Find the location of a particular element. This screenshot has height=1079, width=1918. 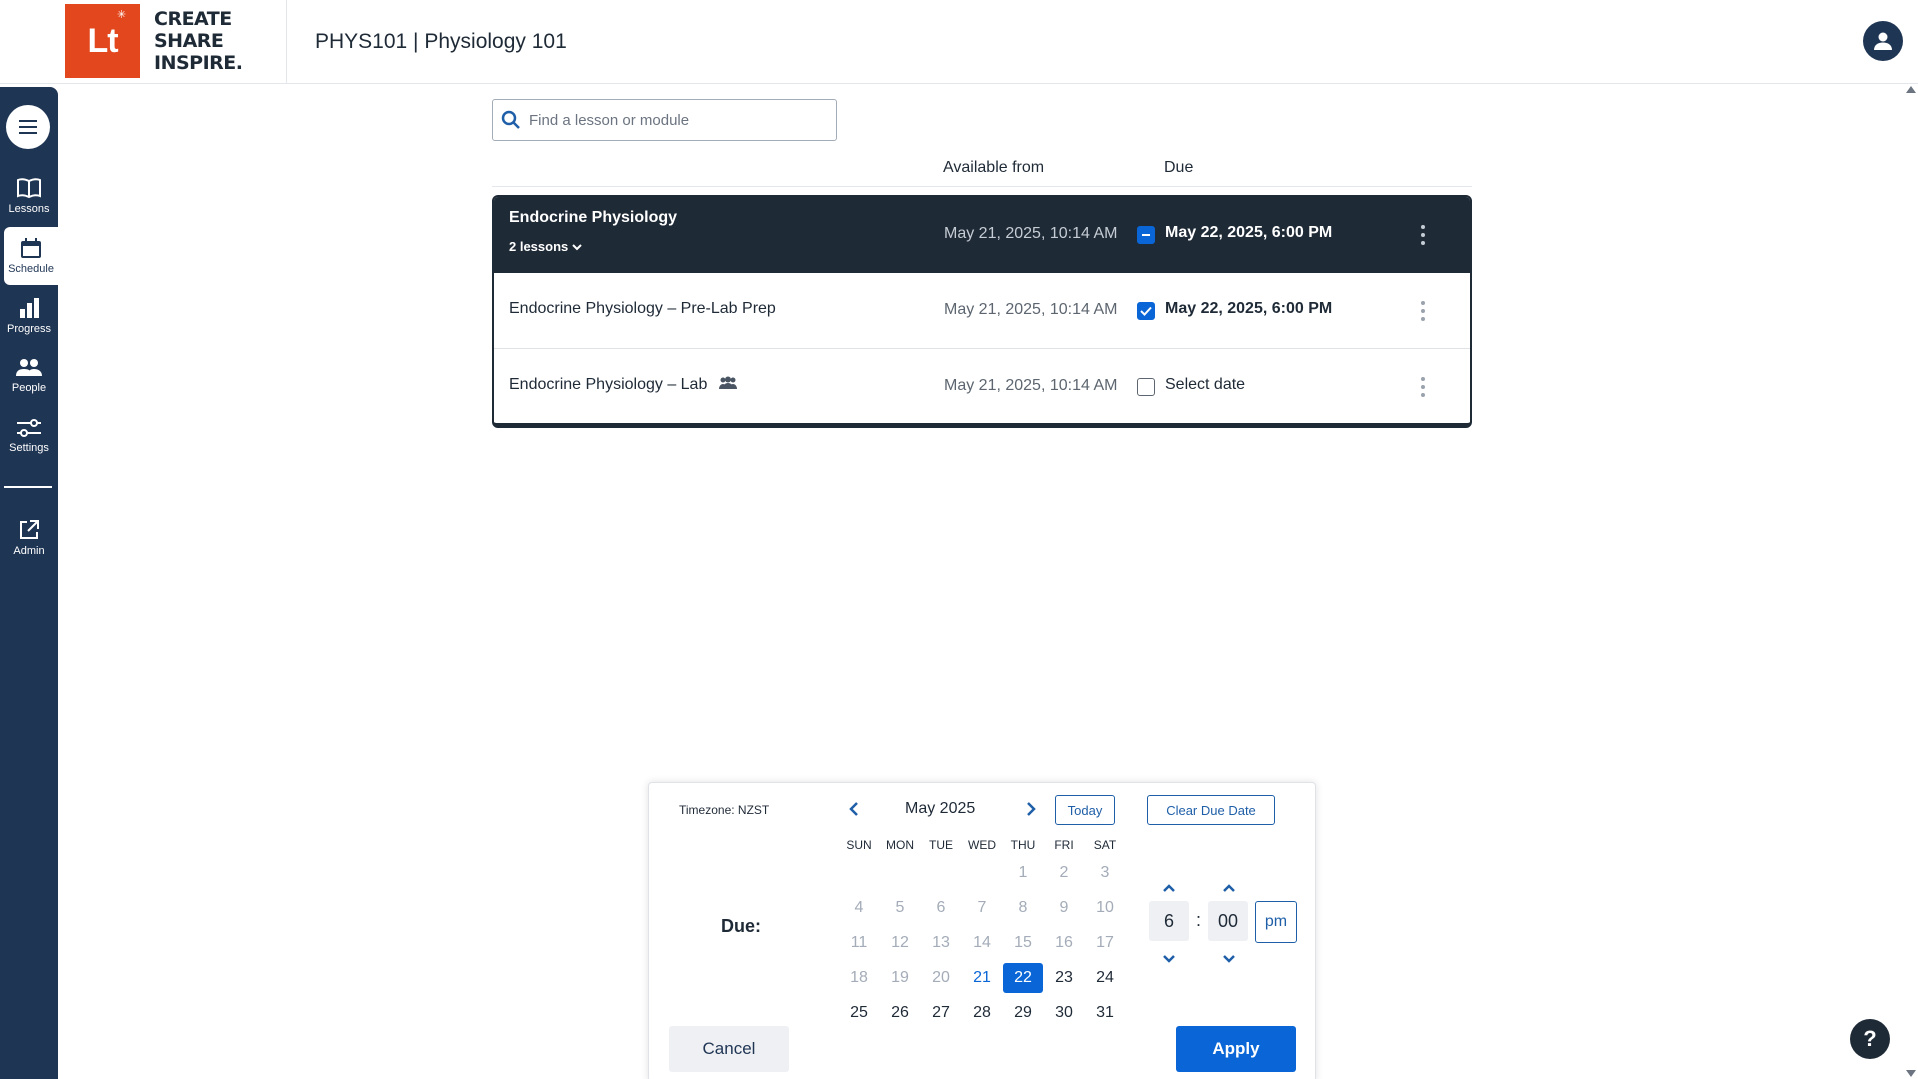

logo-tagline-line: CREATE is located at coordinates (193, 19).